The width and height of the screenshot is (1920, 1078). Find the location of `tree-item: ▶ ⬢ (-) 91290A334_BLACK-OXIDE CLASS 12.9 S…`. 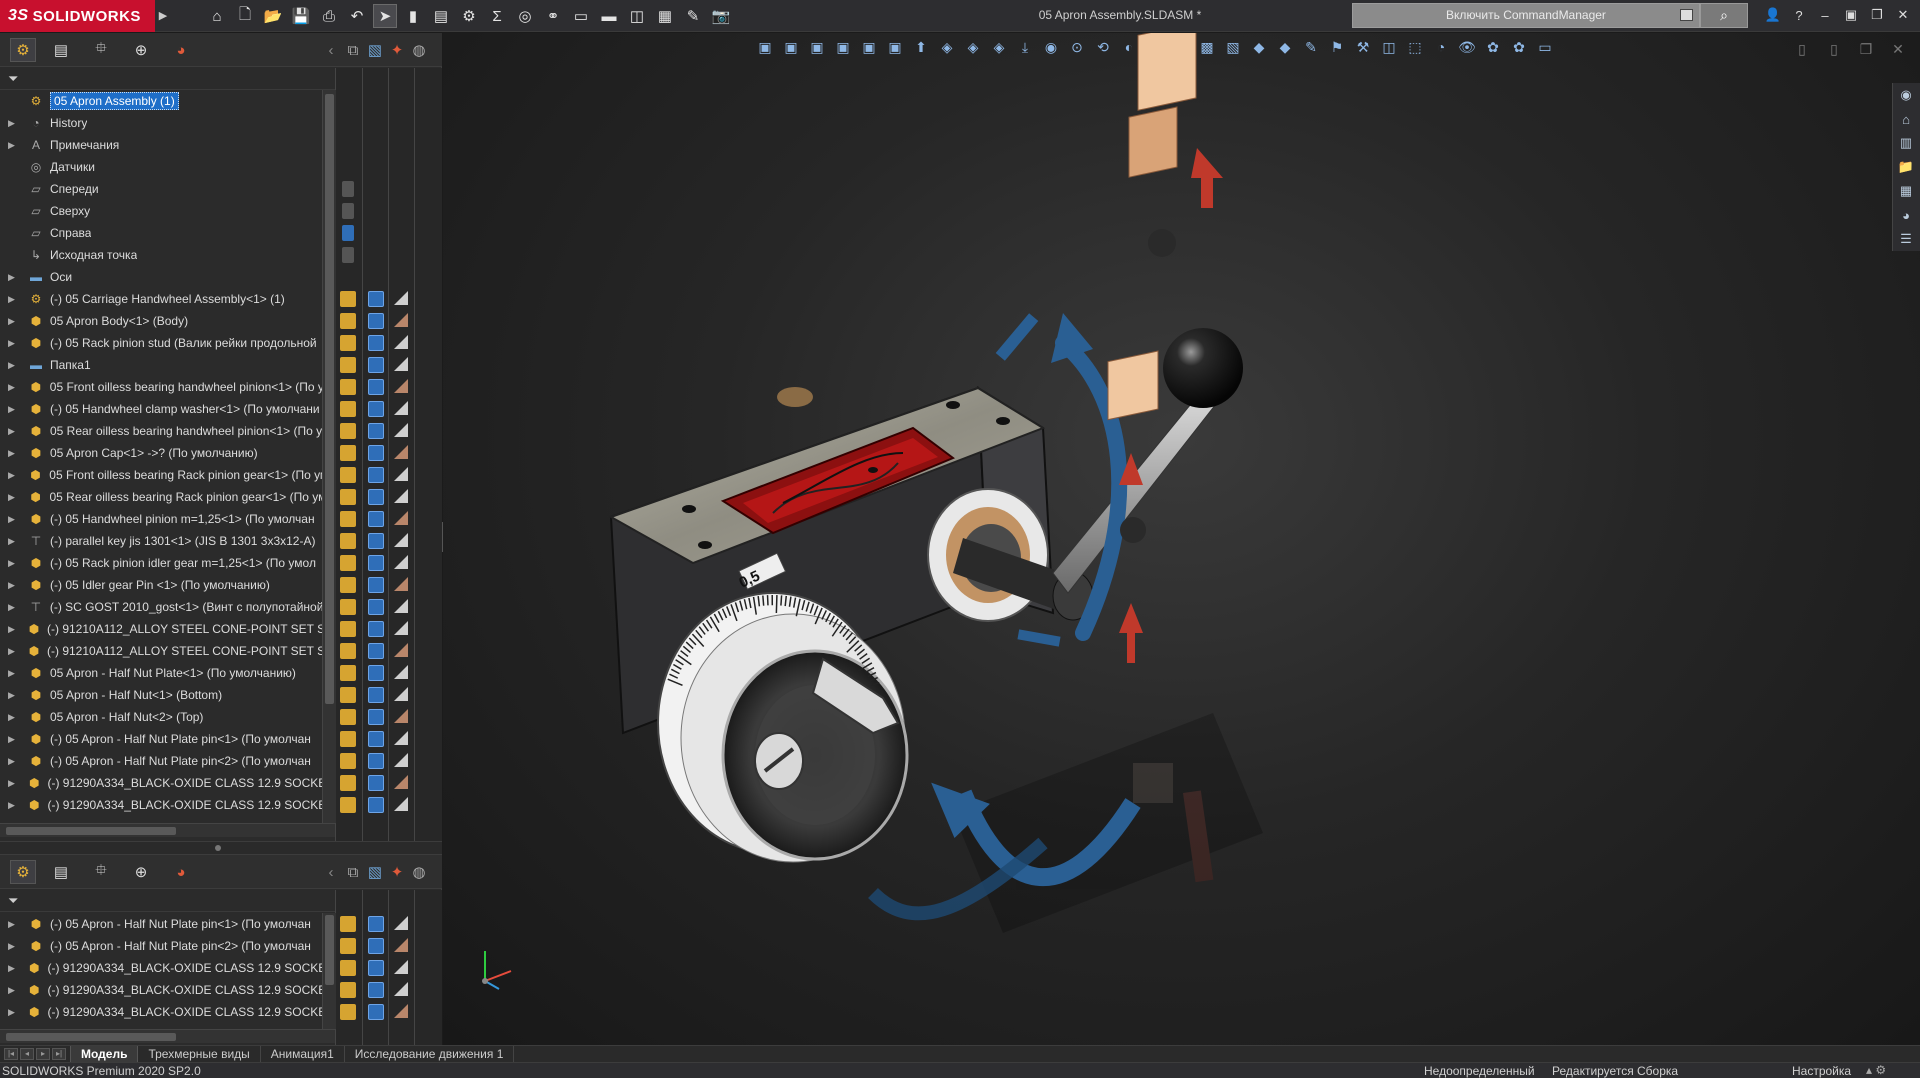

tree-item: ▶ ⬢ (-) 91290A334_BLACK-OXIDE CLASS 12.9 S… is located at coordinates (161, 990).